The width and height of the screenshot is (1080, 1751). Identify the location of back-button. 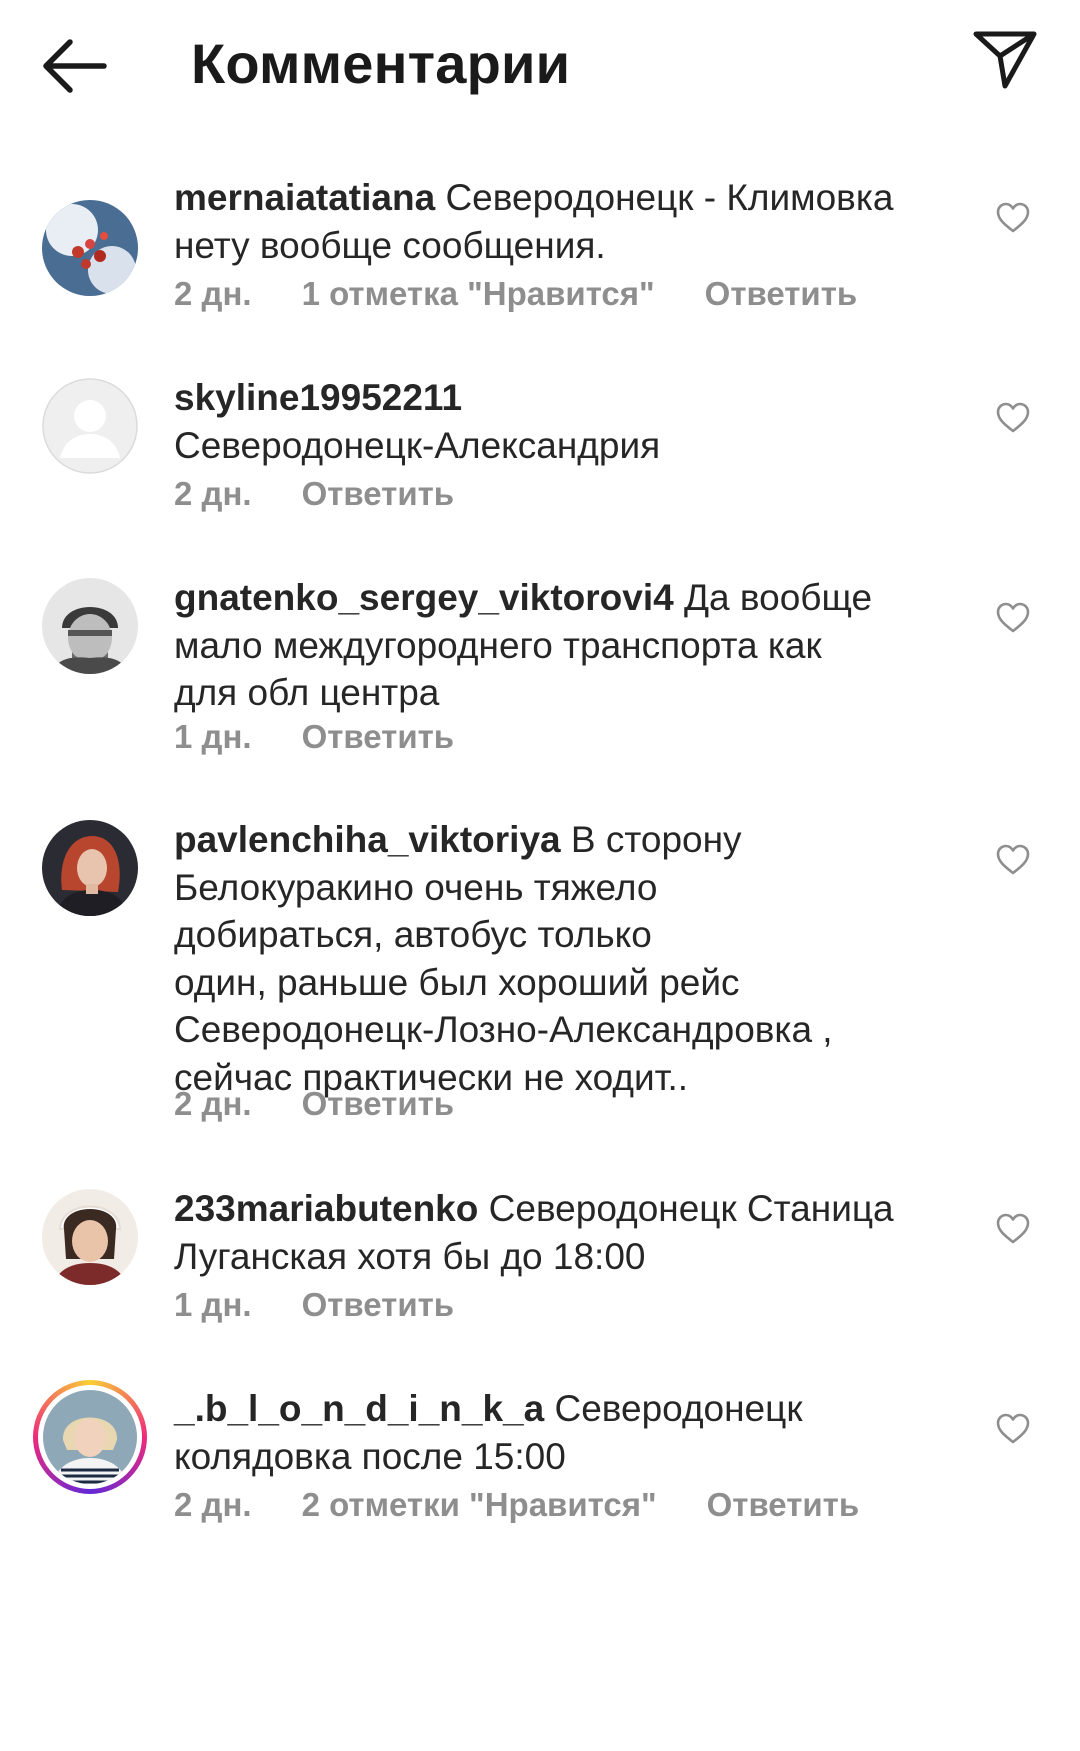
(75, 66).